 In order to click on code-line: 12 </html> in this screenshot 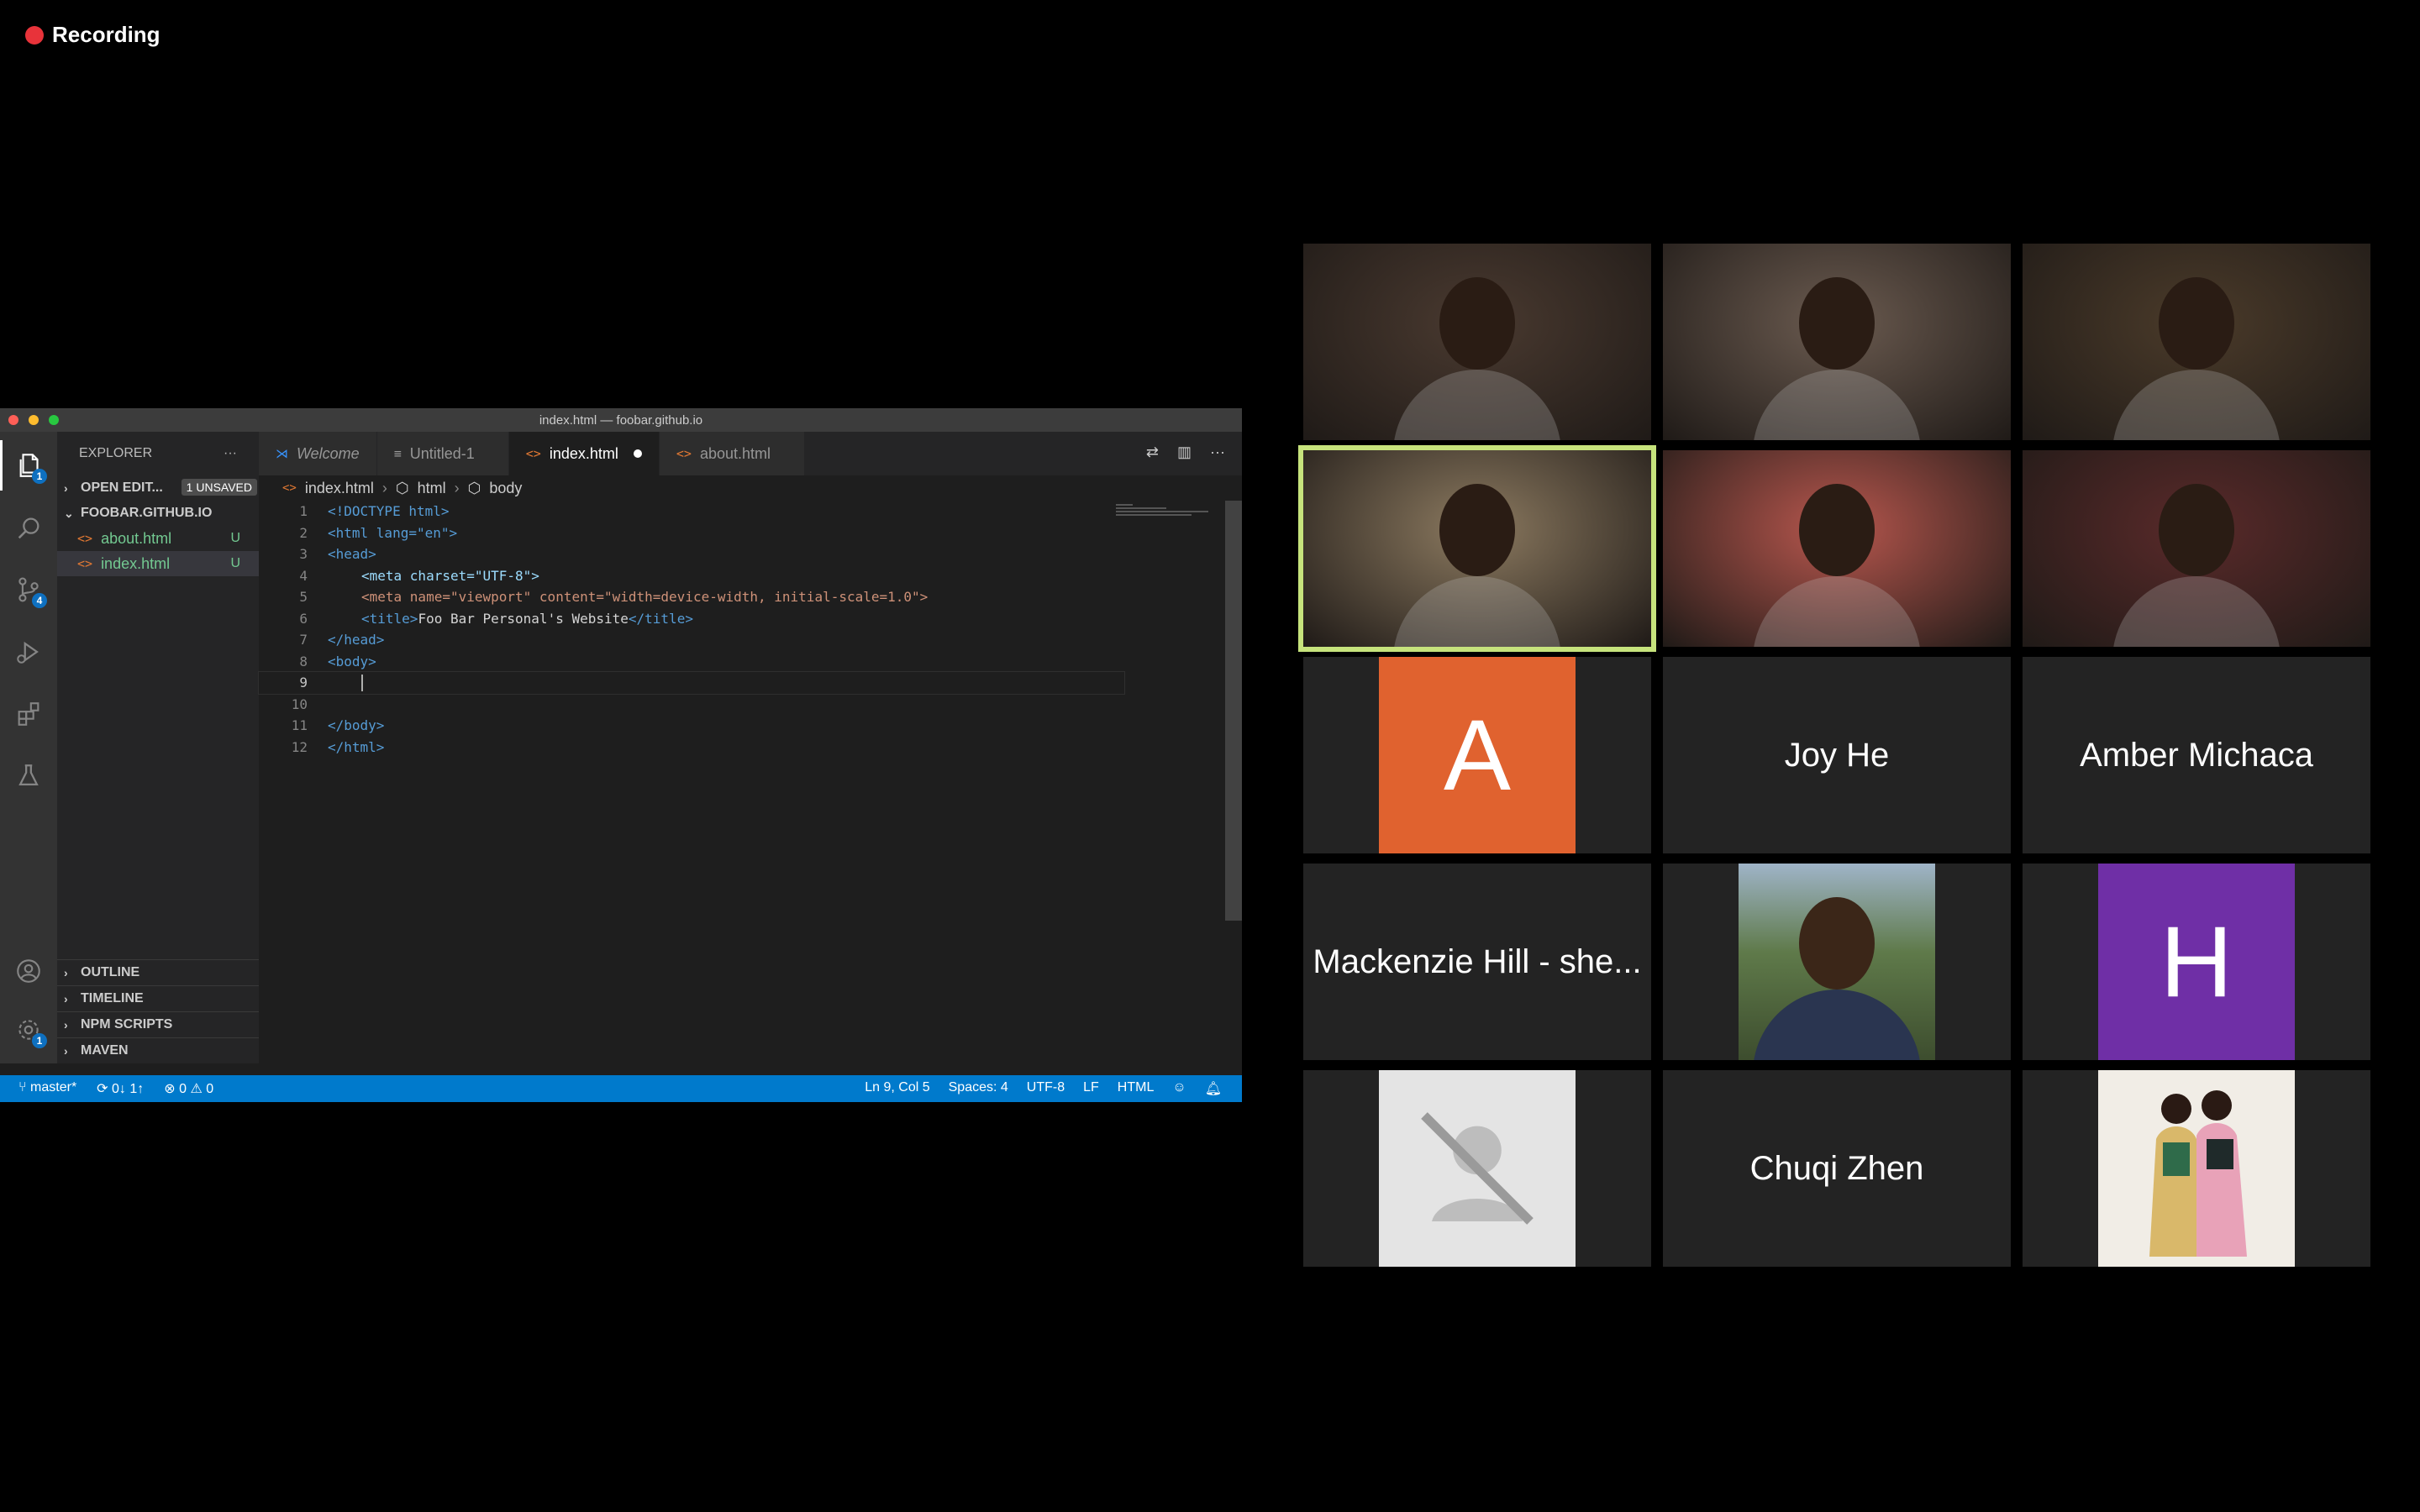, I will do `click(729, 748)`.